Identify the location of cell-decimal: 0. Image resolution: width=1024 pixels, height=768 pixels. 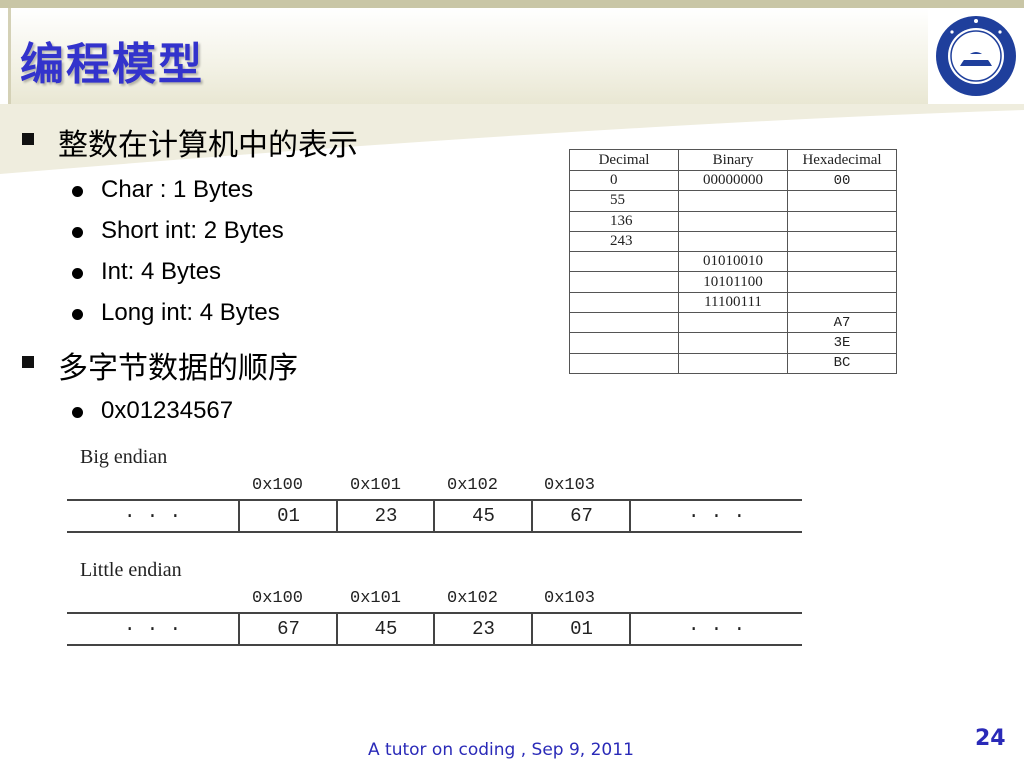
(624, 180).